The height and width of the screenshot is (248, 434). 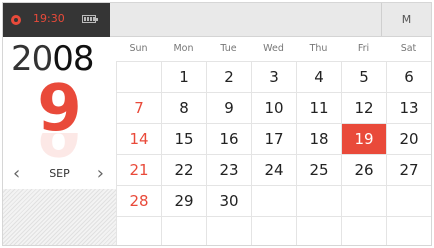 What do you see at coordinates (318, 170) in the screenshot?
I see `day-cell: 25` at bounding box center [318, 170].